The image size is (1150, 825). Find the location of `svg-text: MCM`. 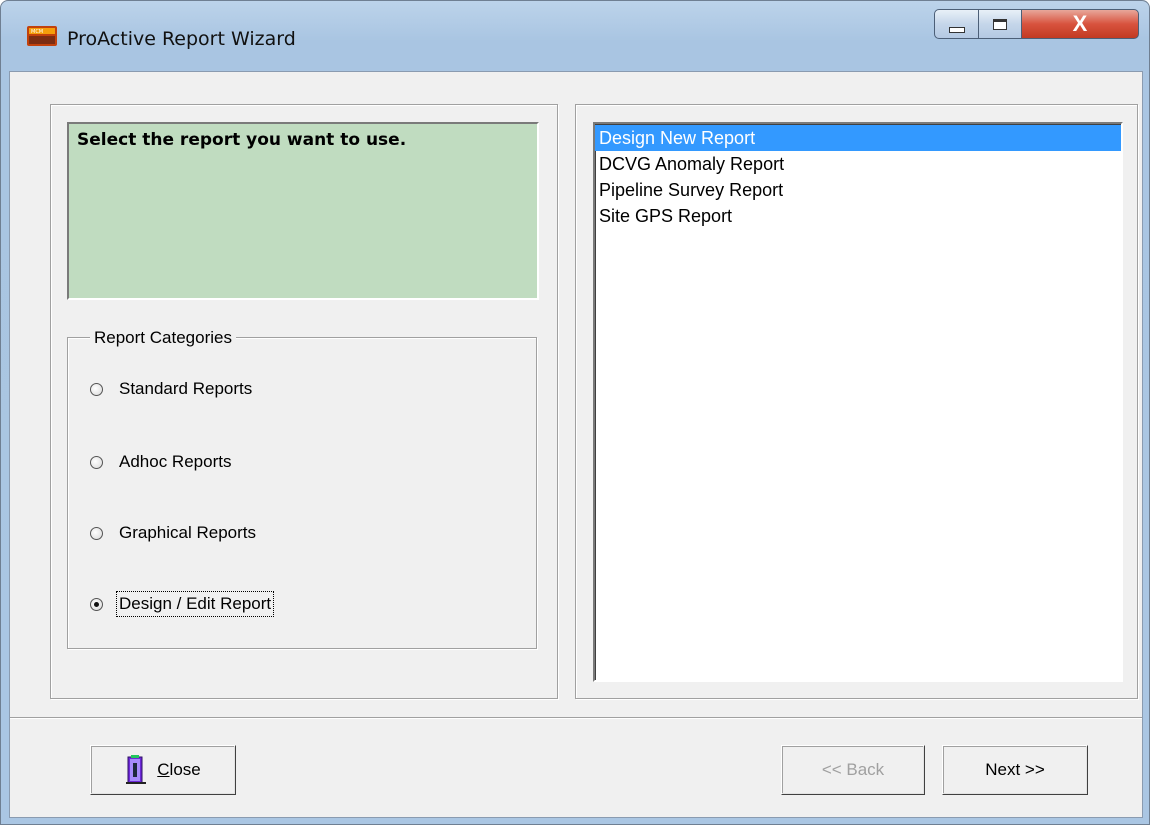

svg-text: MCM is located at coordinates (37, 32).